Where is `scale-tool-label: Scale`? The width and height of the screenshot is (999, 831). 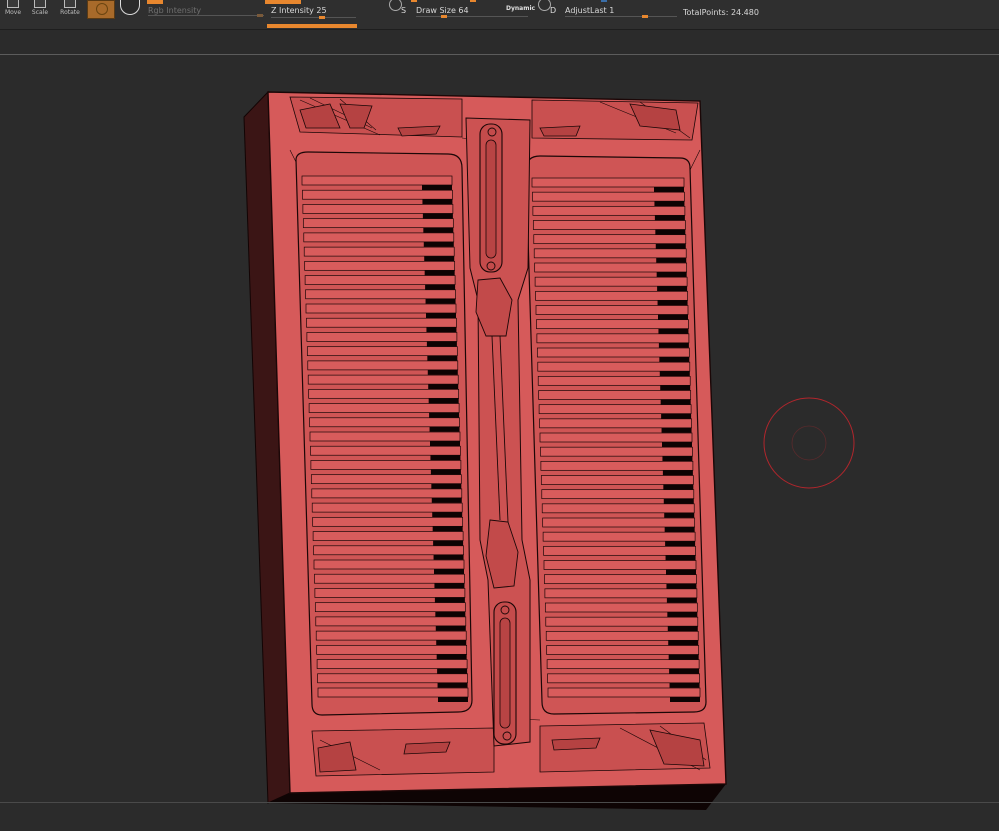
scale-tool-label: Scale is located at coordinates (40, 12).